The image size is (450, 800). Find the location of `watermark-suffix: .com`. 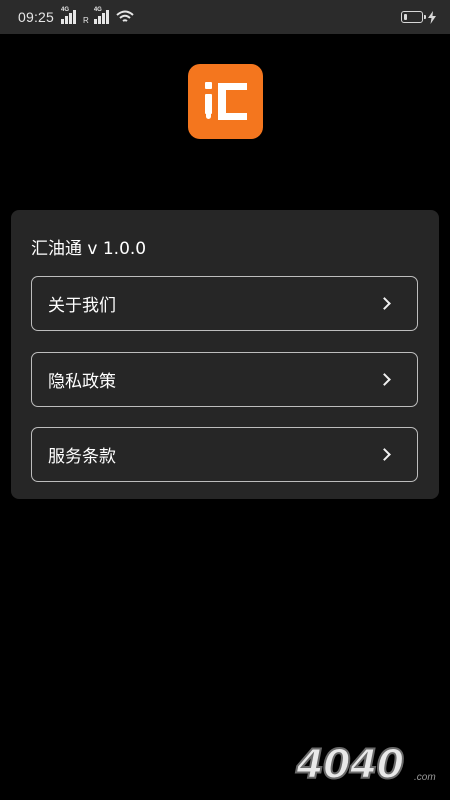

watermark-suffix: .com is located at coordinates (425, 777).